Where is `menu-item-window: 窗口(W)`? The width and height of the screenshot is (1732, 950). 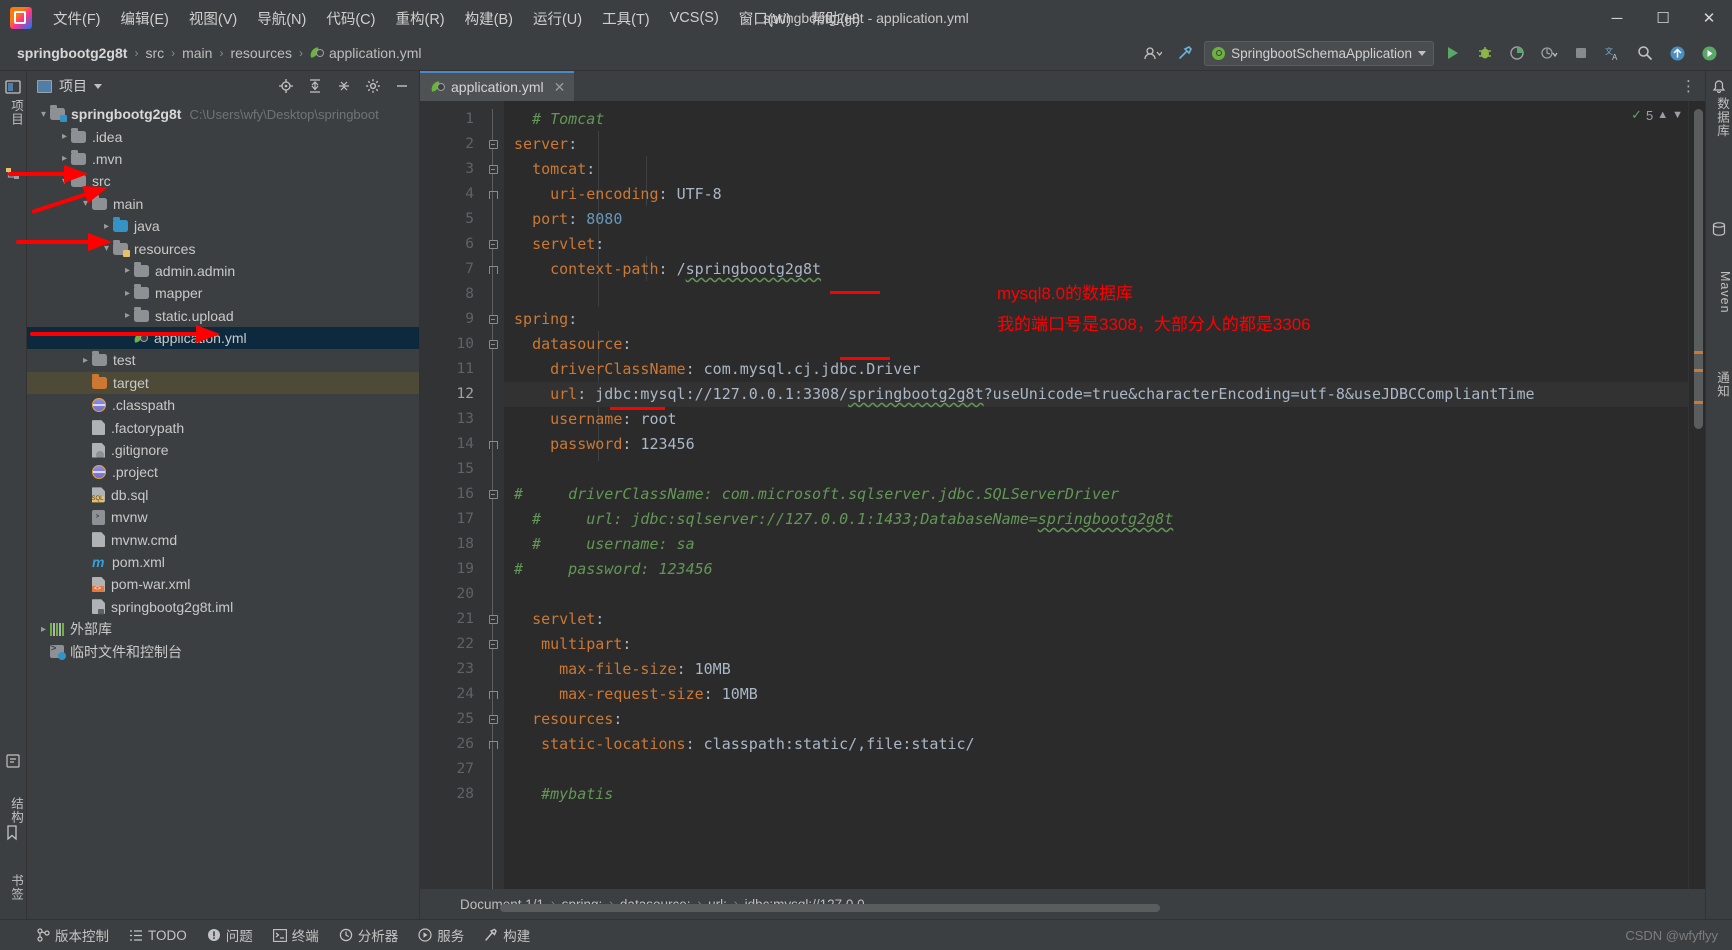 menu-item-window: 窗口(W) is located at coordinates (765, 18).